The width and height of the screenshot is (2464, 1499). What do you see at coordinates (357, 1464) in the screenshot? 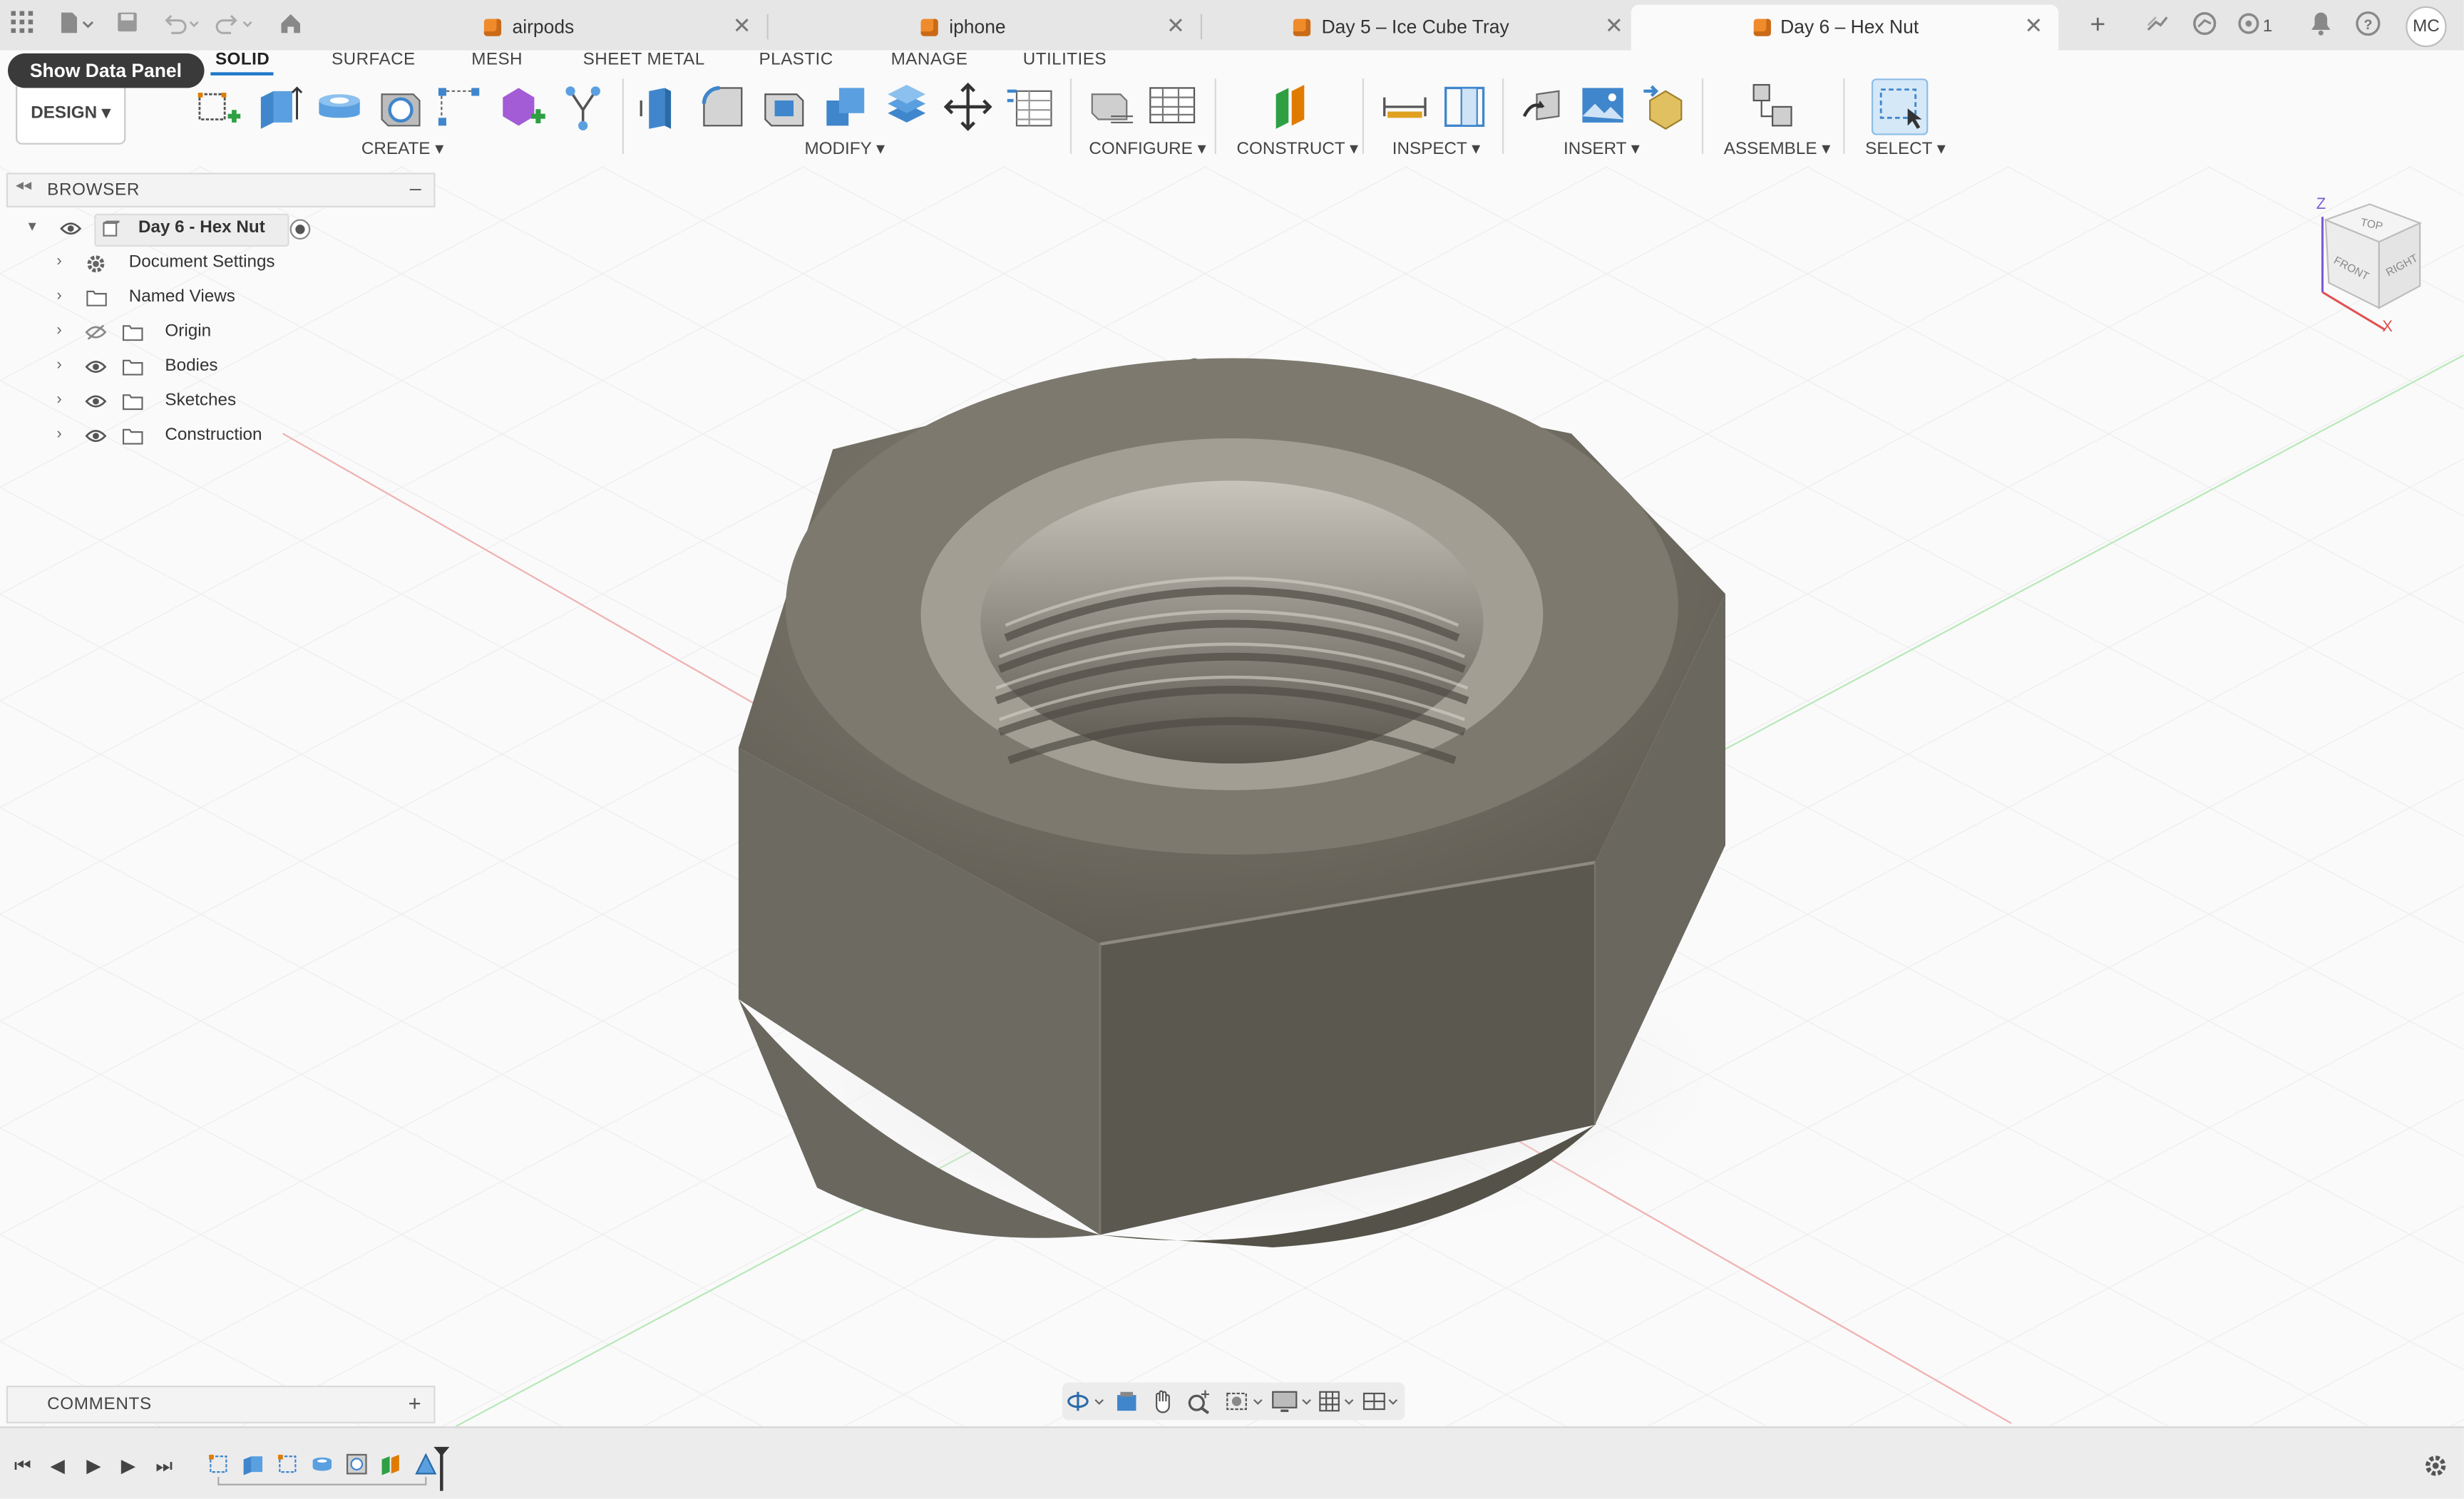
I see `timeline-hole-icon` at bounding box center [357, 1464].